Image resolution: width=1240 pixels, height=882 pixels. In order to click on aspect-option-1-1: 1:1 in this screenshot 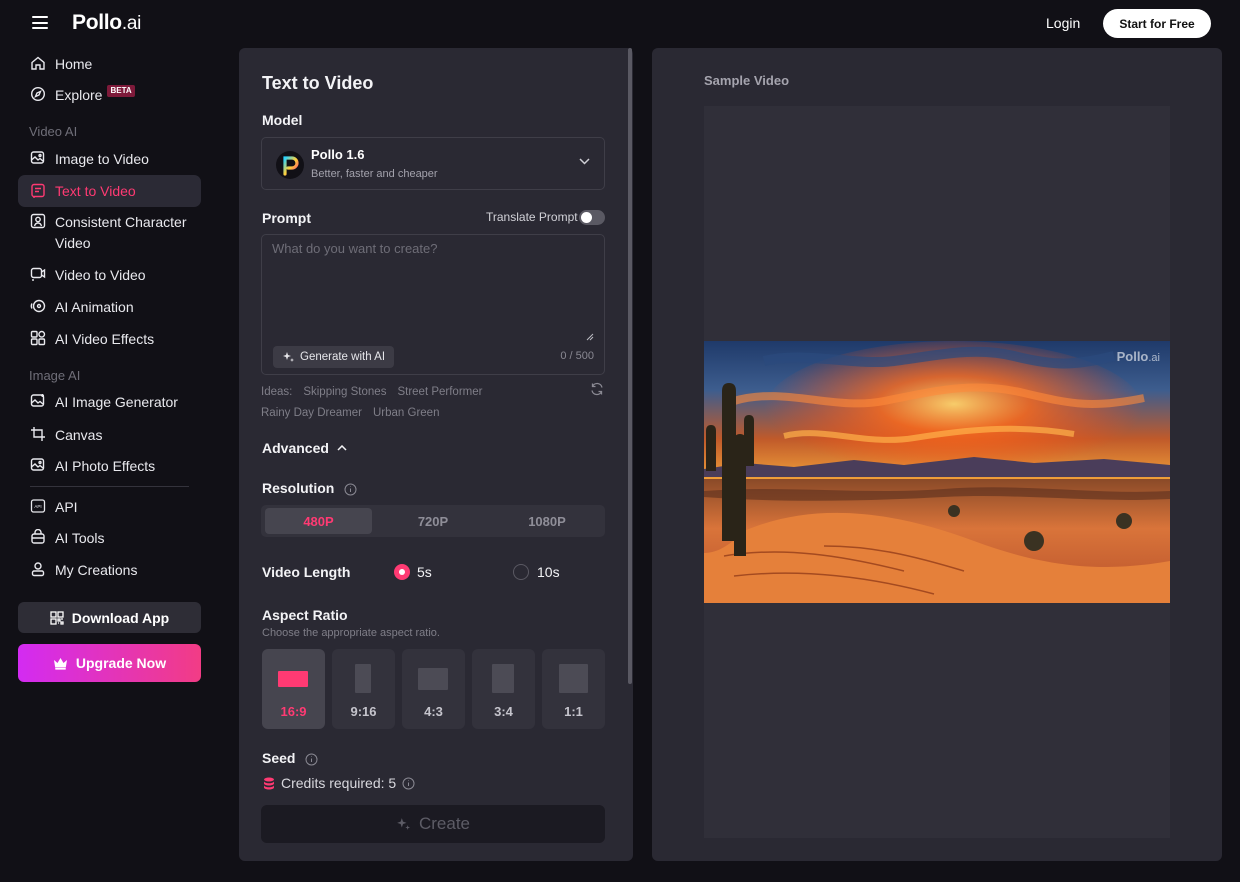, I will do `click(573, 689)`.